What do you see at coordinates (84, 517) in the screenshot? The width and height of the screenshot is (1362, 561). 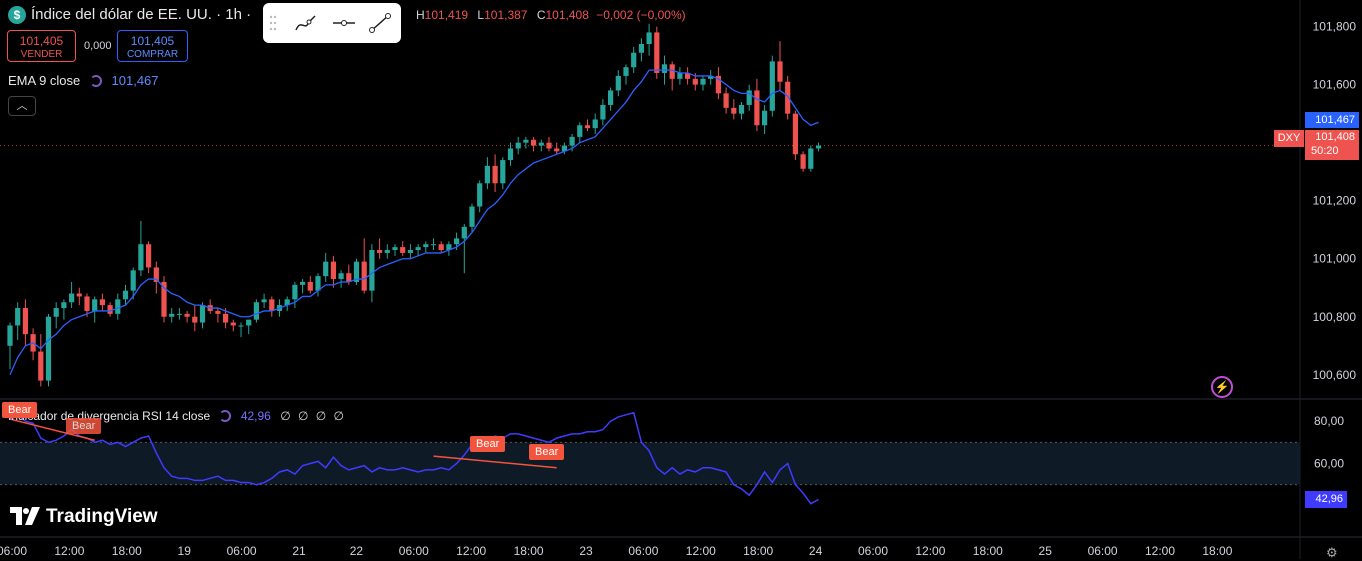 I see `tradingview-logo: TradingView` at bounding box center [84, 517].